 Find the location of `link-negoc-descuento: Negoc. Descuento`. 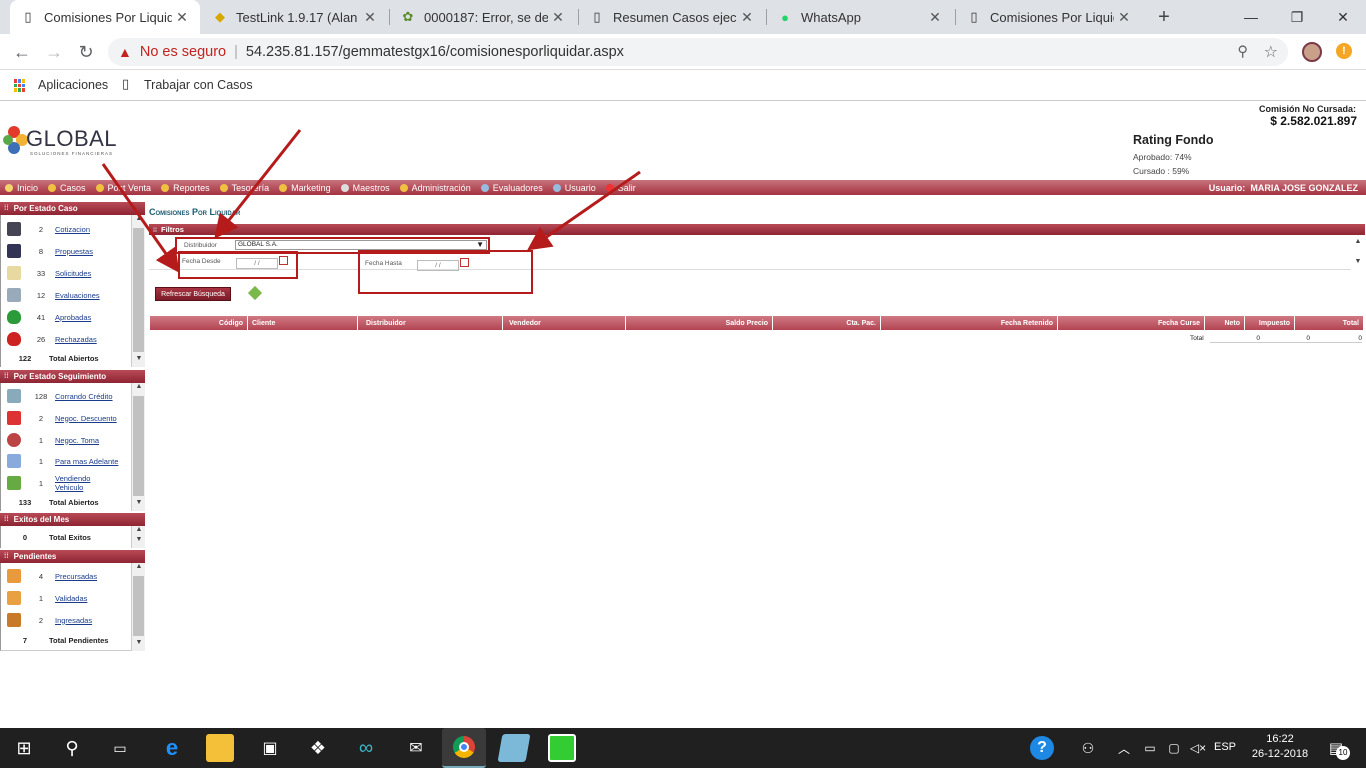

link-negoc-descuento: Negoc. Descuento is located at coordinates (86, 418).